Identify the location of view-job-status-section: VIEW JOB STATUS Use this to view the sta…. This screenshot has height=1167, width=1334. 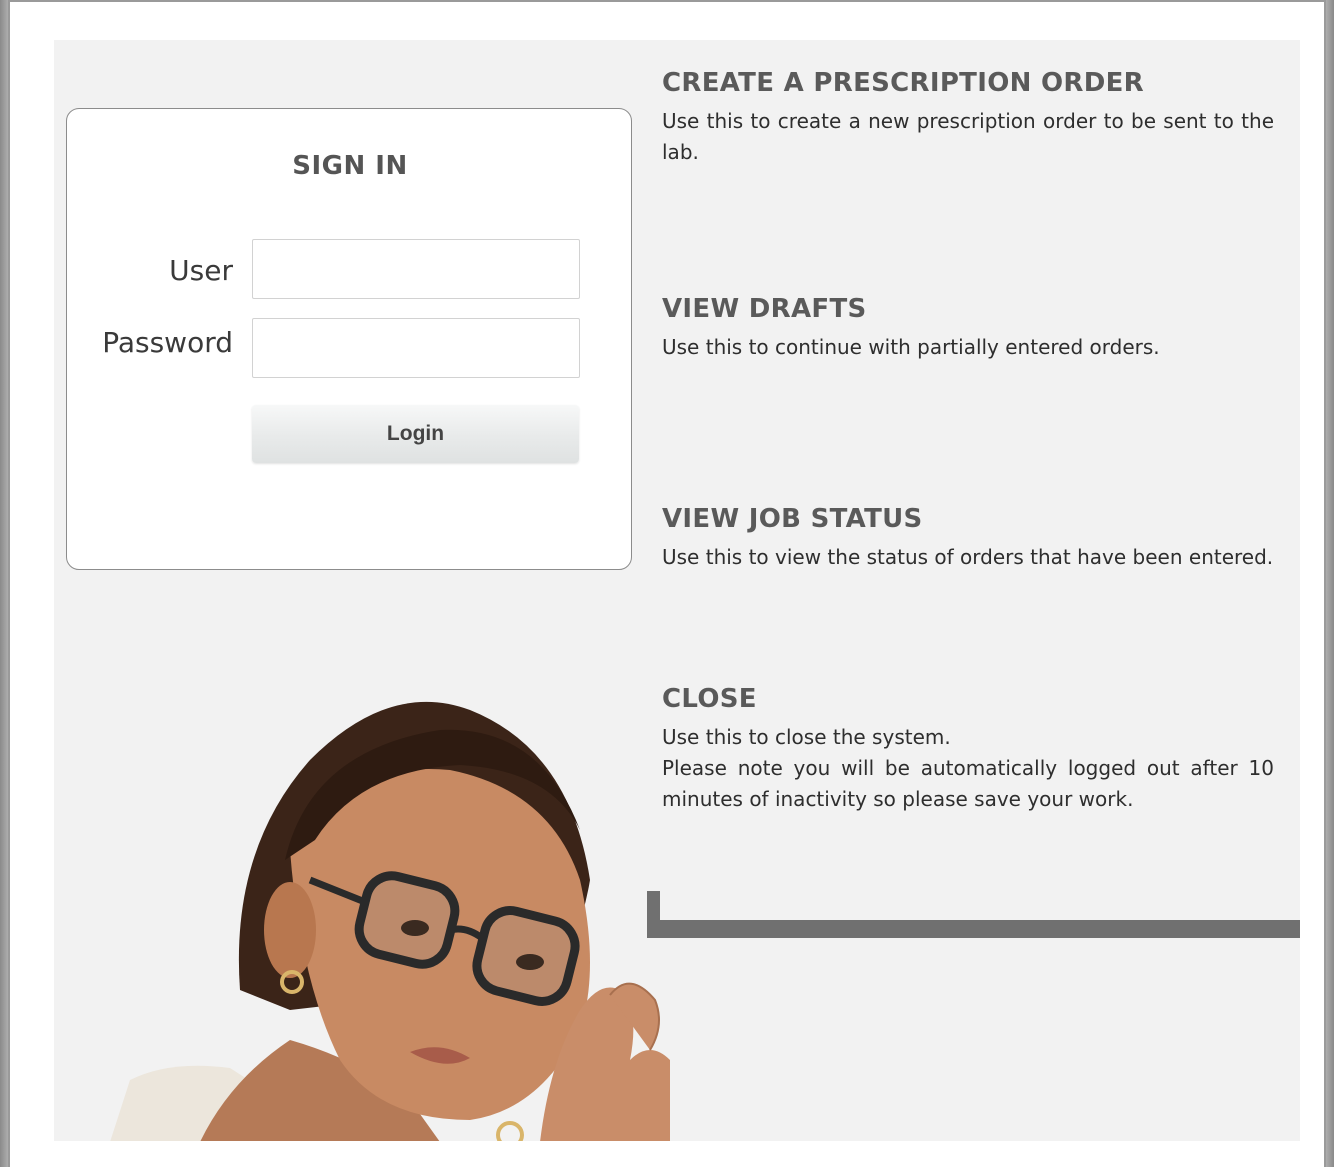
(968, 537).